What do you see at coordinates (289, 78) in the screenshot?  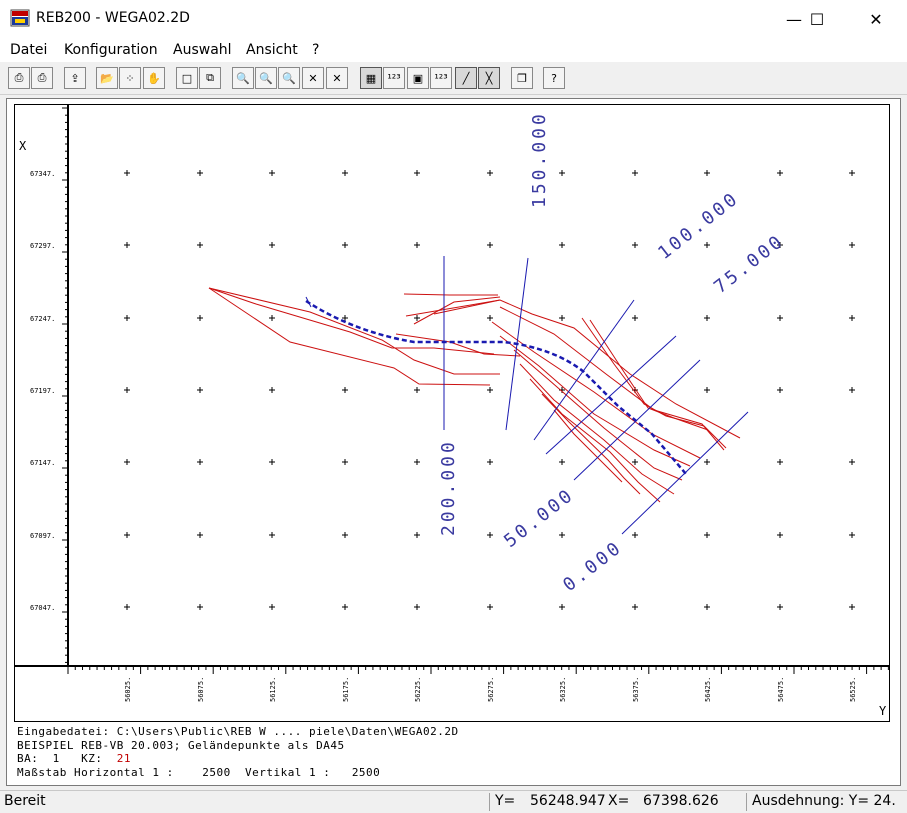 I see `zoom-v-button: 🔍` at bounding box center [289, 78].